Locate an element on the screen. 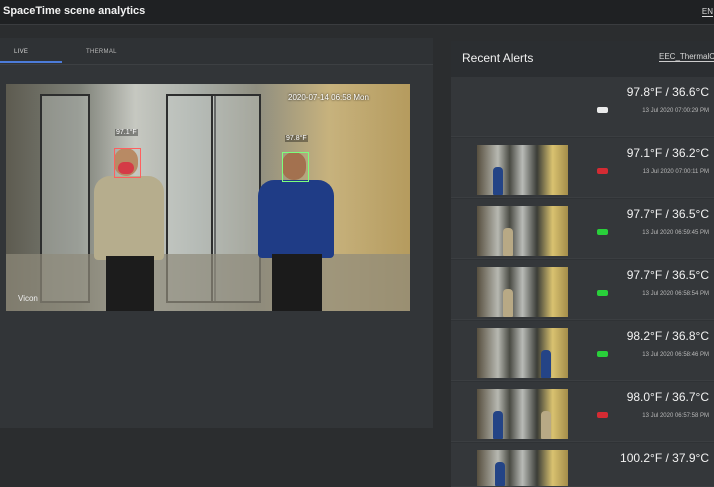  video-watermark: Vicon is located at coordinates (28, 298).